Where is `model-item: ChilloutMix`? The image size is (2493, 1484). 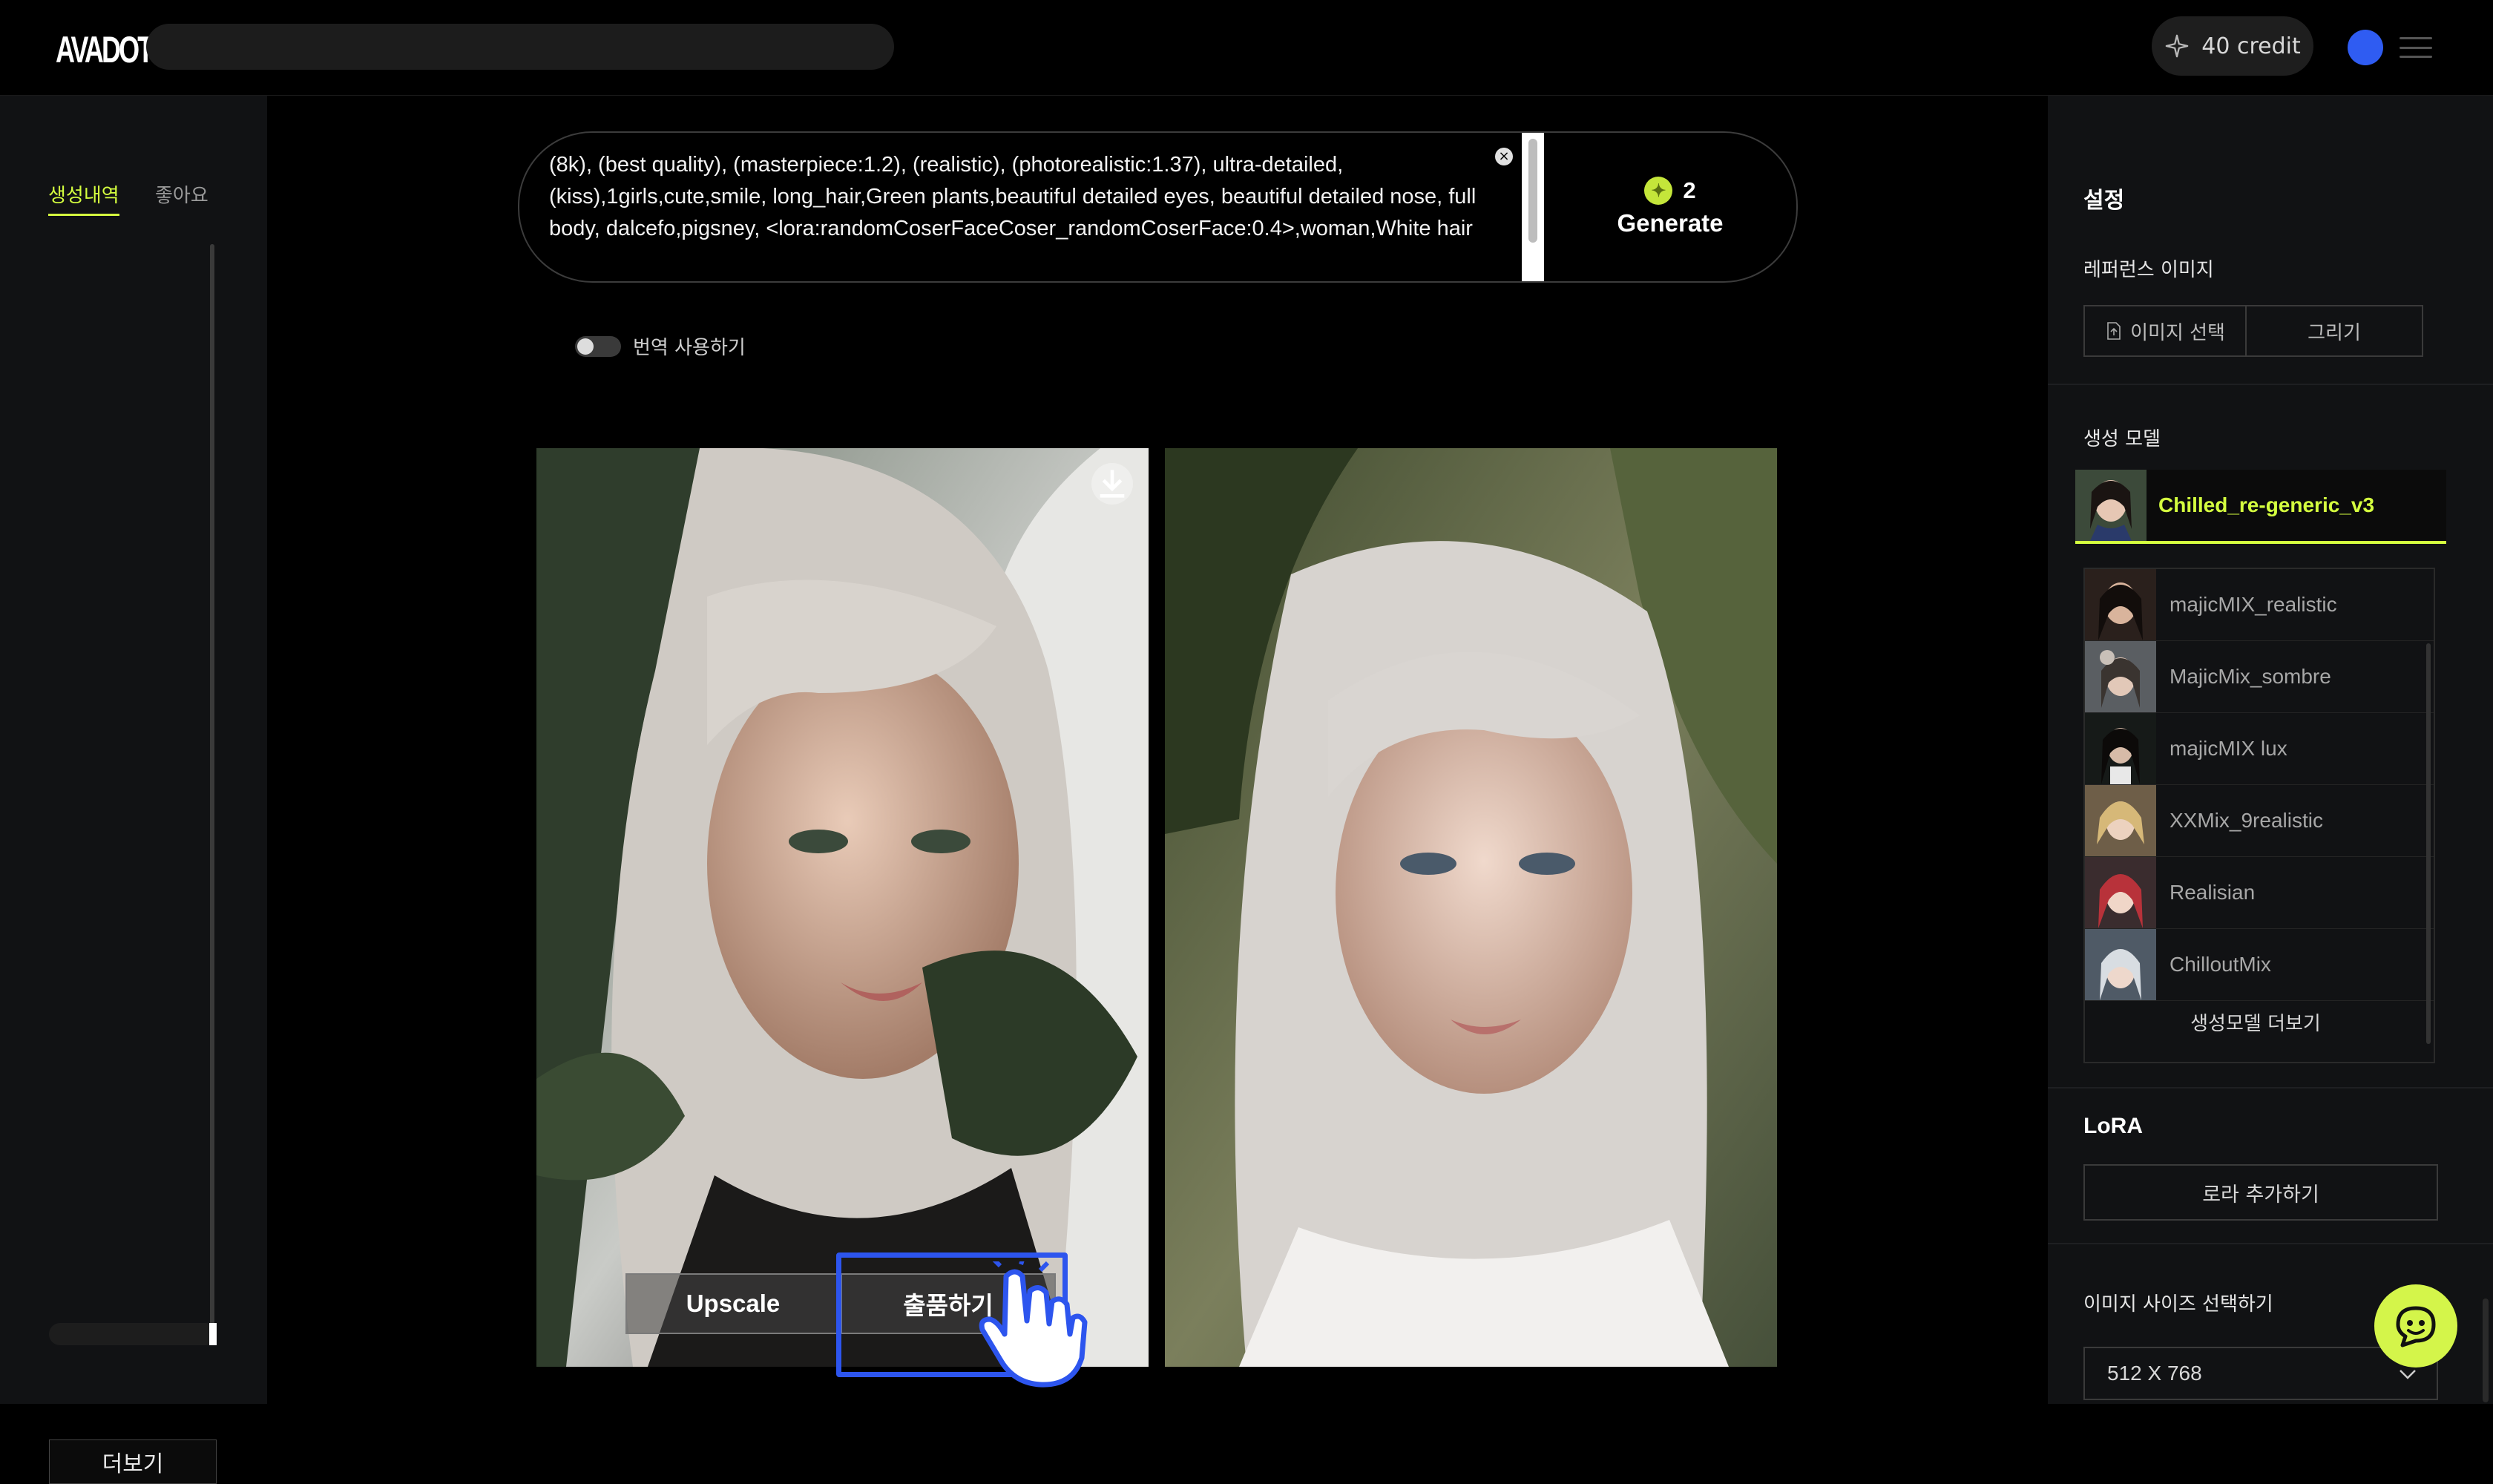 model-item: ChilloutMix is located at coordinates (2259, 965).